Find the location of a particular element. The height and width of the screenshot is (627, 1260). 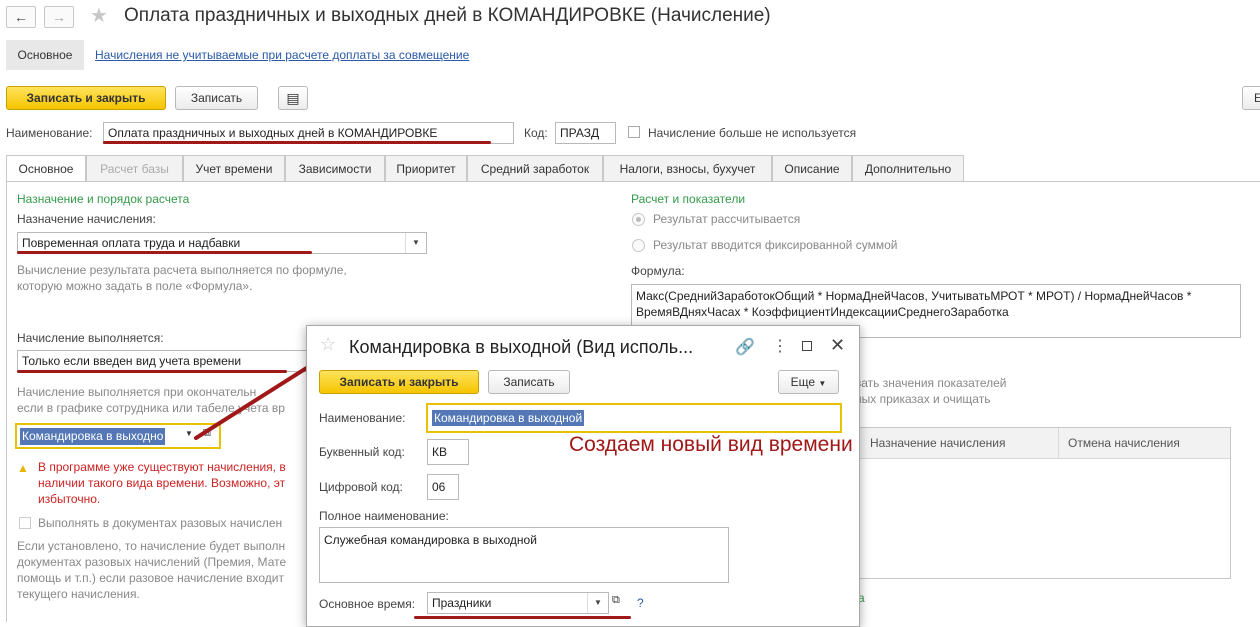

digit-code-label: Цифровой код: is located at coordinates (361, 487).